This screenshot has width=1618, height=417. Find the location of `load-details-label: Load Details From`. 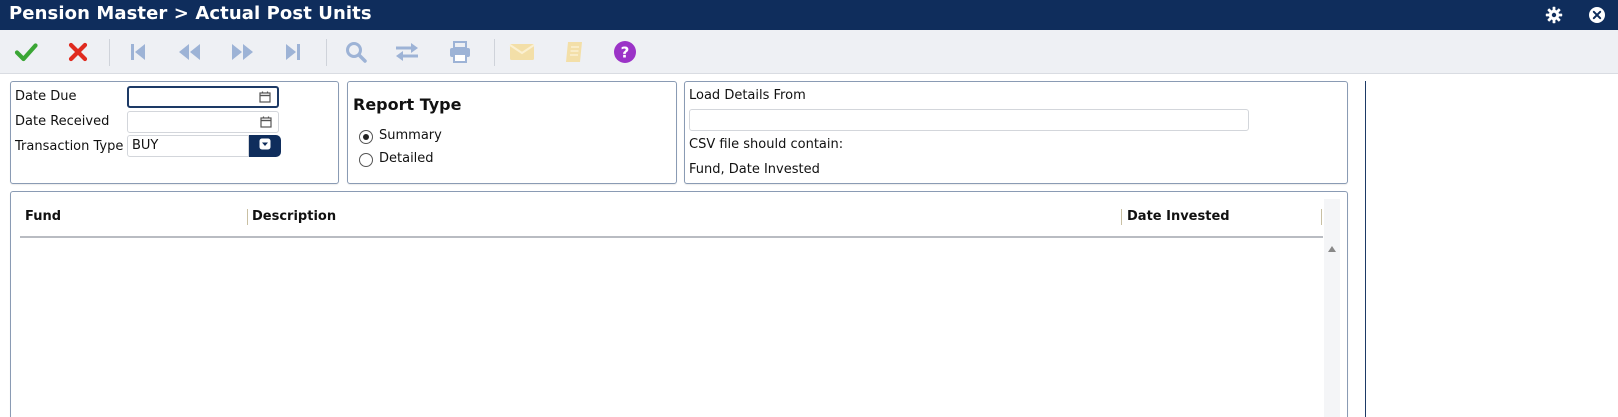

load-details-label: Load Details From is located at coordinates (747, 95).